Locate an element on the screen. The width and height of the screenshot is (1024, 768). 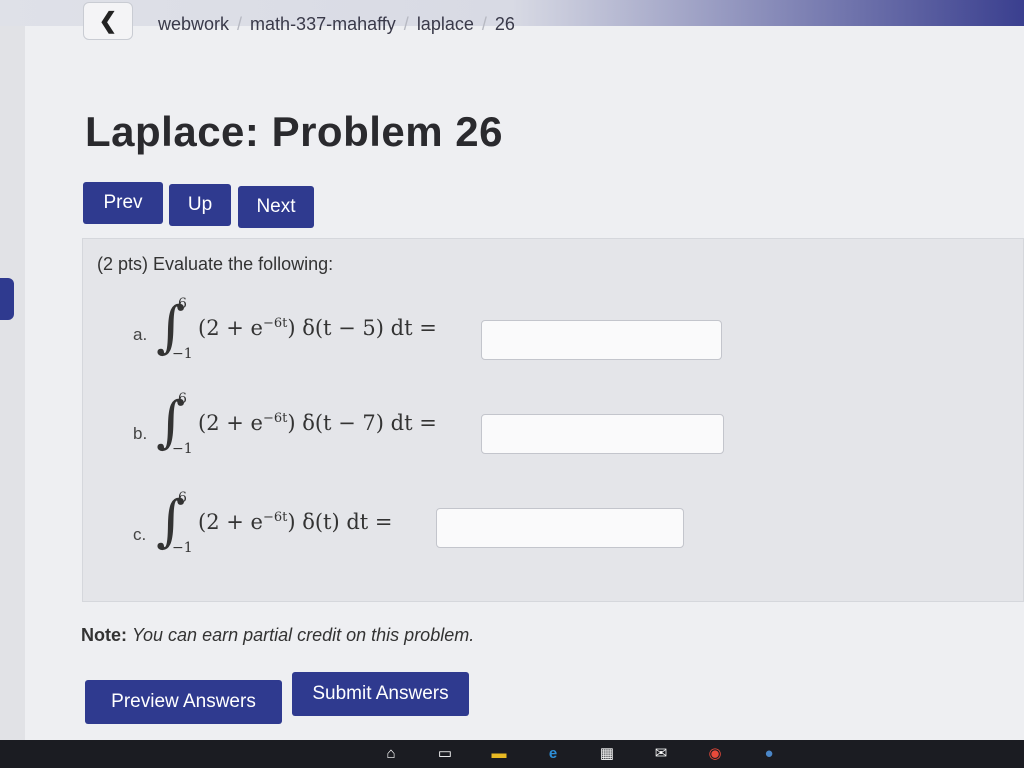
task-view-icon: ⌂ is located at coordinates (391, 753).